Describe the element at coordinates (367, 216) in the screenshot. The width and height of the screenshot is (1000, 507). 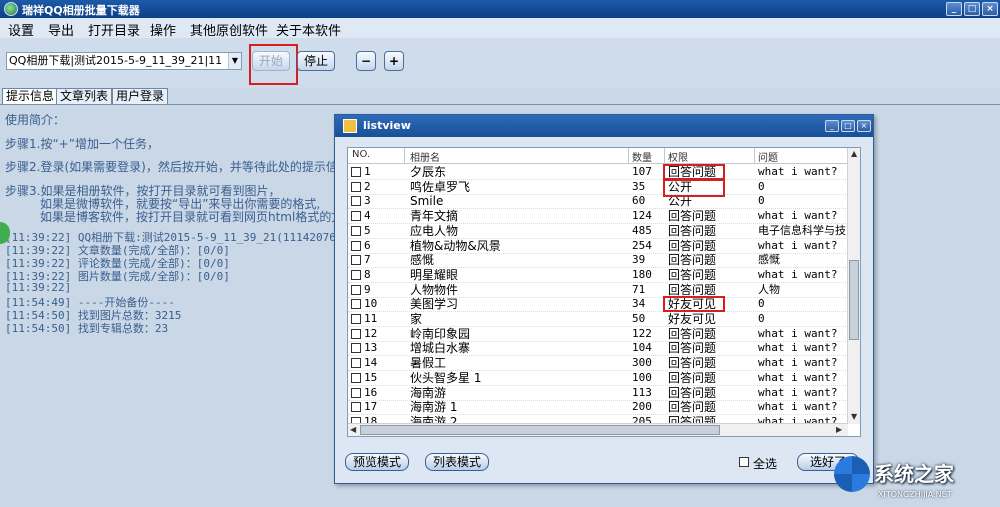
I see `cell-no: 4` at that location.